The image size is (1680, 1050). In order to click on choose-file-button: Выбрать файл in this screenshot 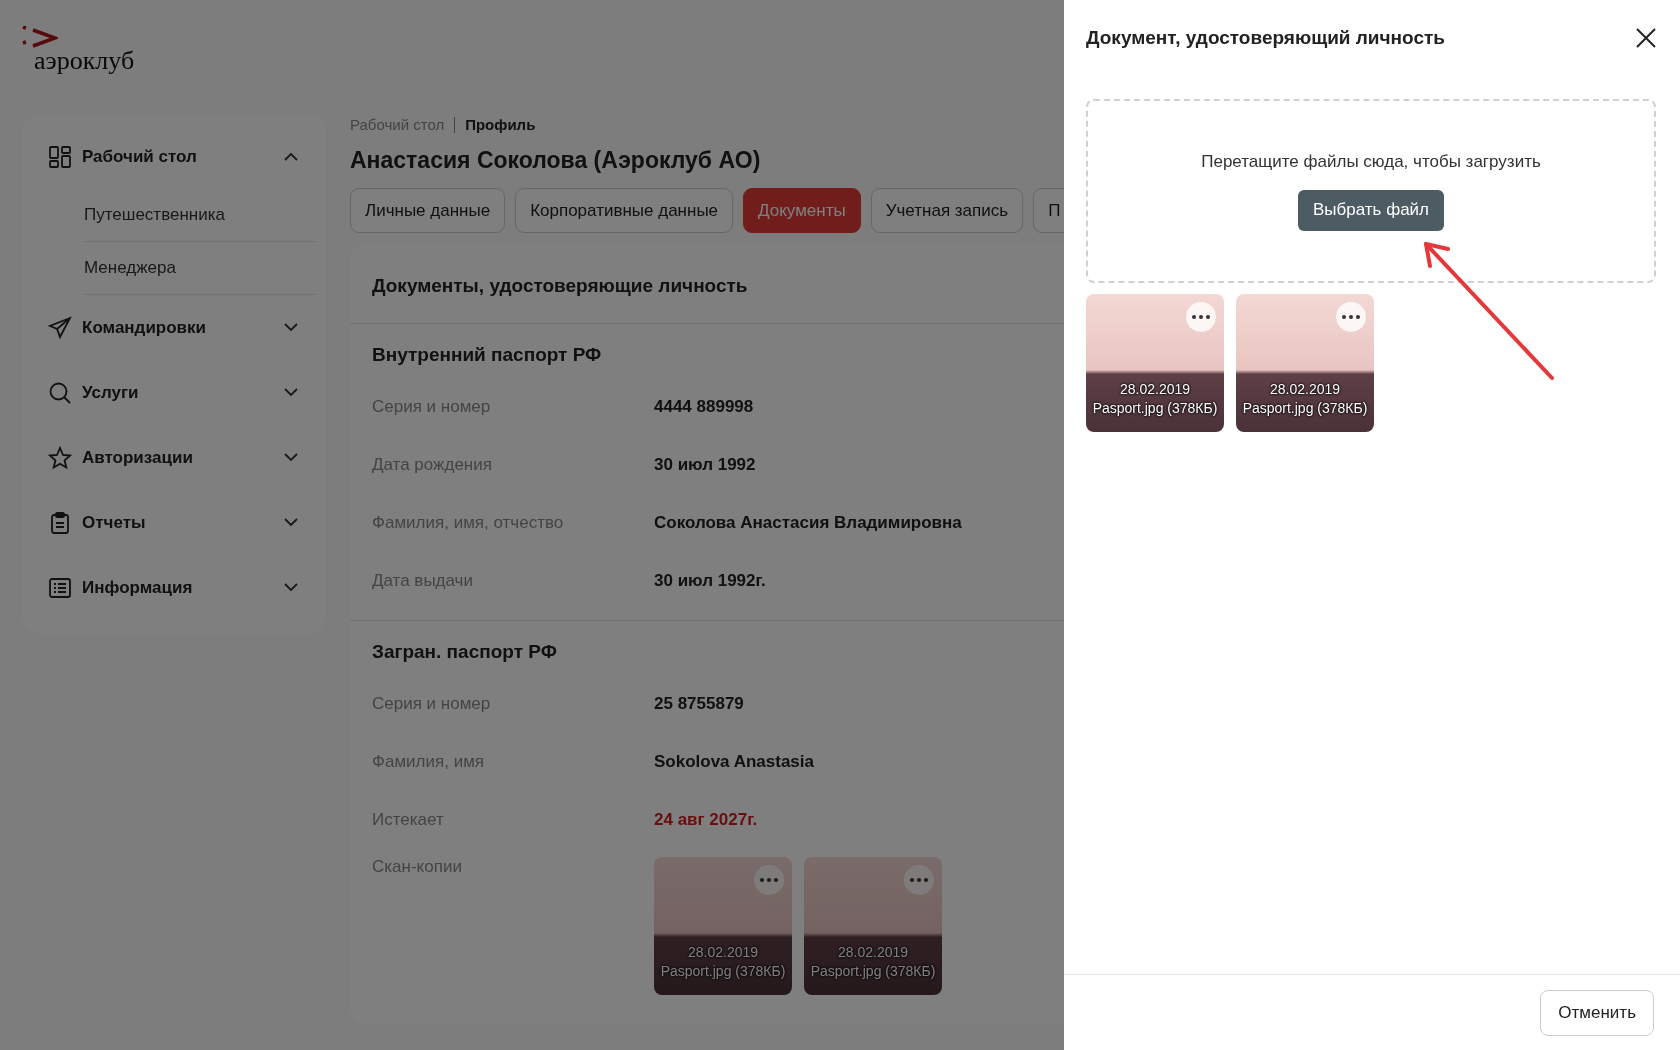, I will do `click(1371, 210)`.